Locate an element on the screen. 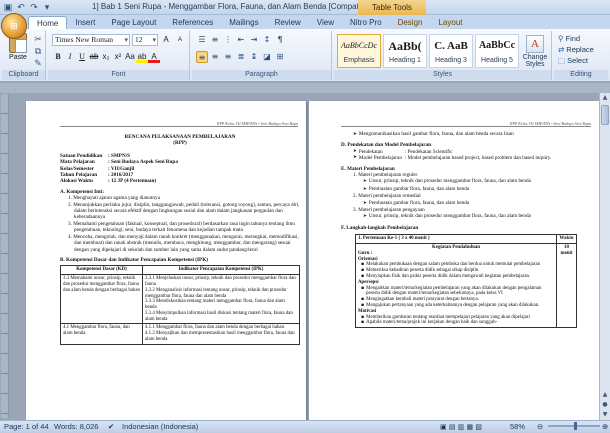 Image resolution: width=610 pixels, height=433 pixels. multilevel-list-icon: ⋮ is located at coordinates (228, 40).